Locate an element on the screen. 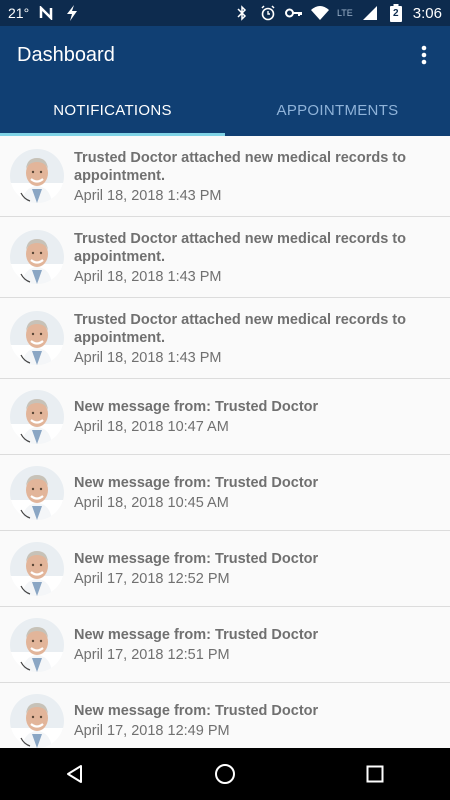 This screenshot has height=800, width=450. network-type-label: LTE is located at coordinates (344, 13).